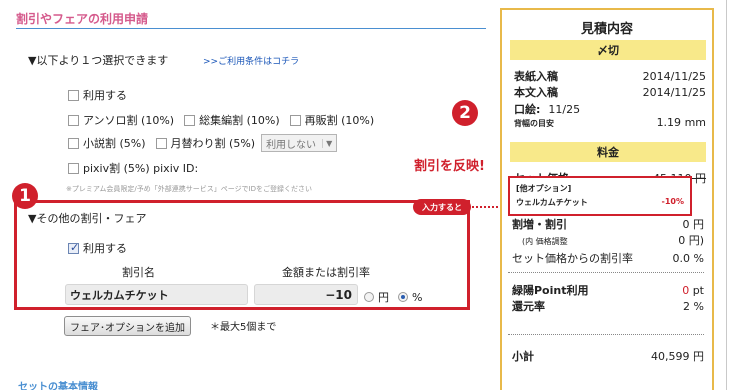 This screenshot has height=390, width=735. Describe the element at coordinates (327, 143) in the screenshot. I see `chevron-down-icon: ▼` at that location.